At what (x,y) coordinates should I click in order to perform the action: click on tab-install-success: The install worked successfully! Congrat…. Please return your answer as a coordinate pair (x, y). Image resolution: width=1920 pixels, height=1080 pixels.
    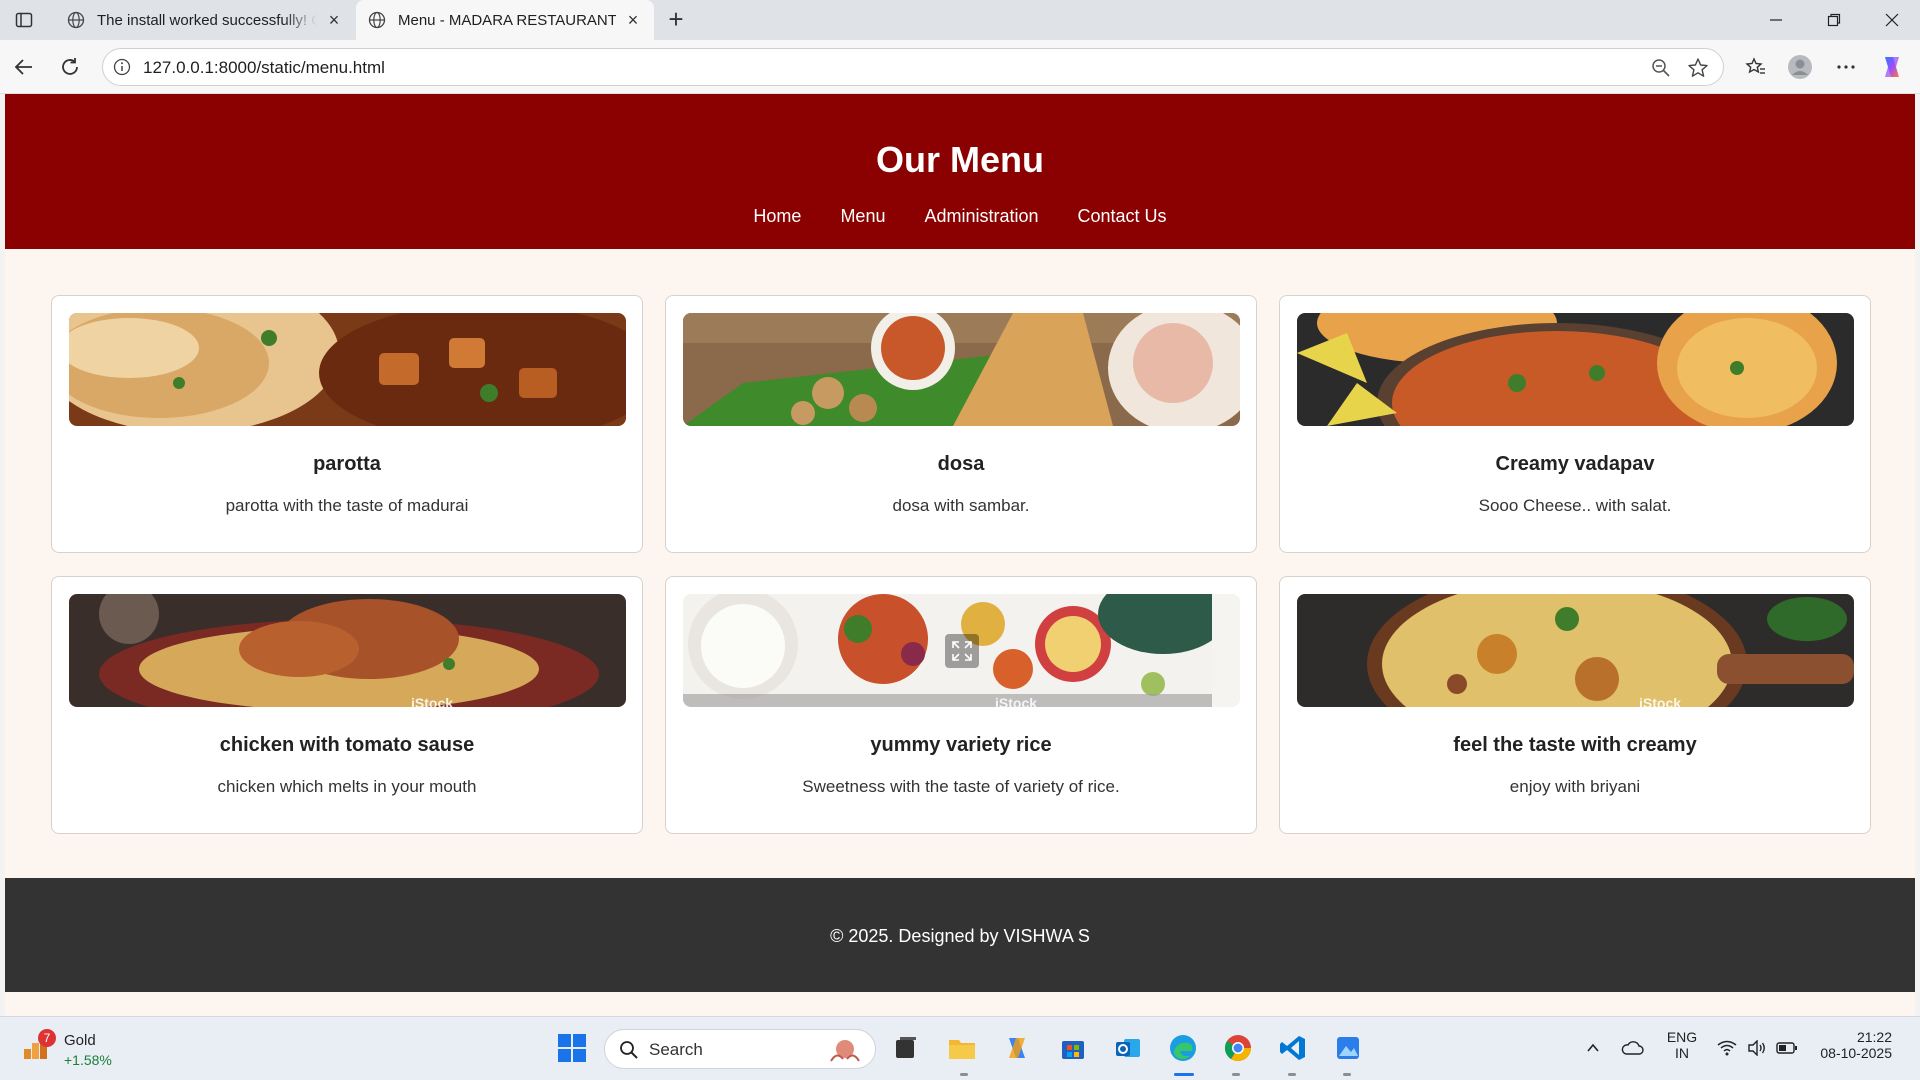
    Looking at the image, I should click on (205, 20).